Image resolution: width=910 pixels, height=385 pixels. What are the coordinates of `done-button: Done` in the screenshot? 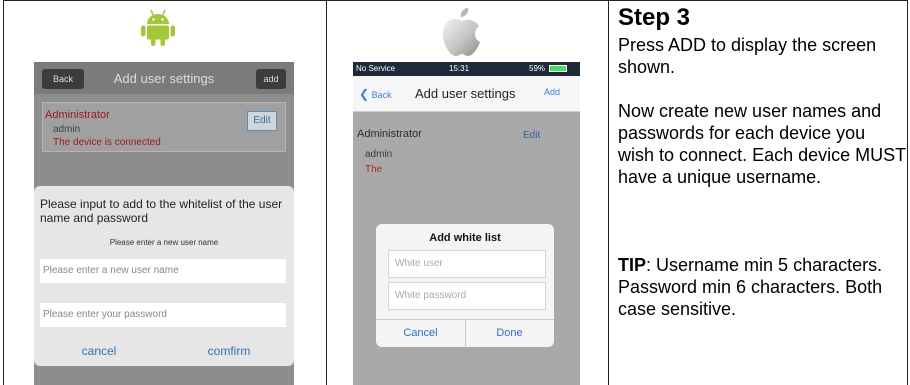 It's located at (509, 333).